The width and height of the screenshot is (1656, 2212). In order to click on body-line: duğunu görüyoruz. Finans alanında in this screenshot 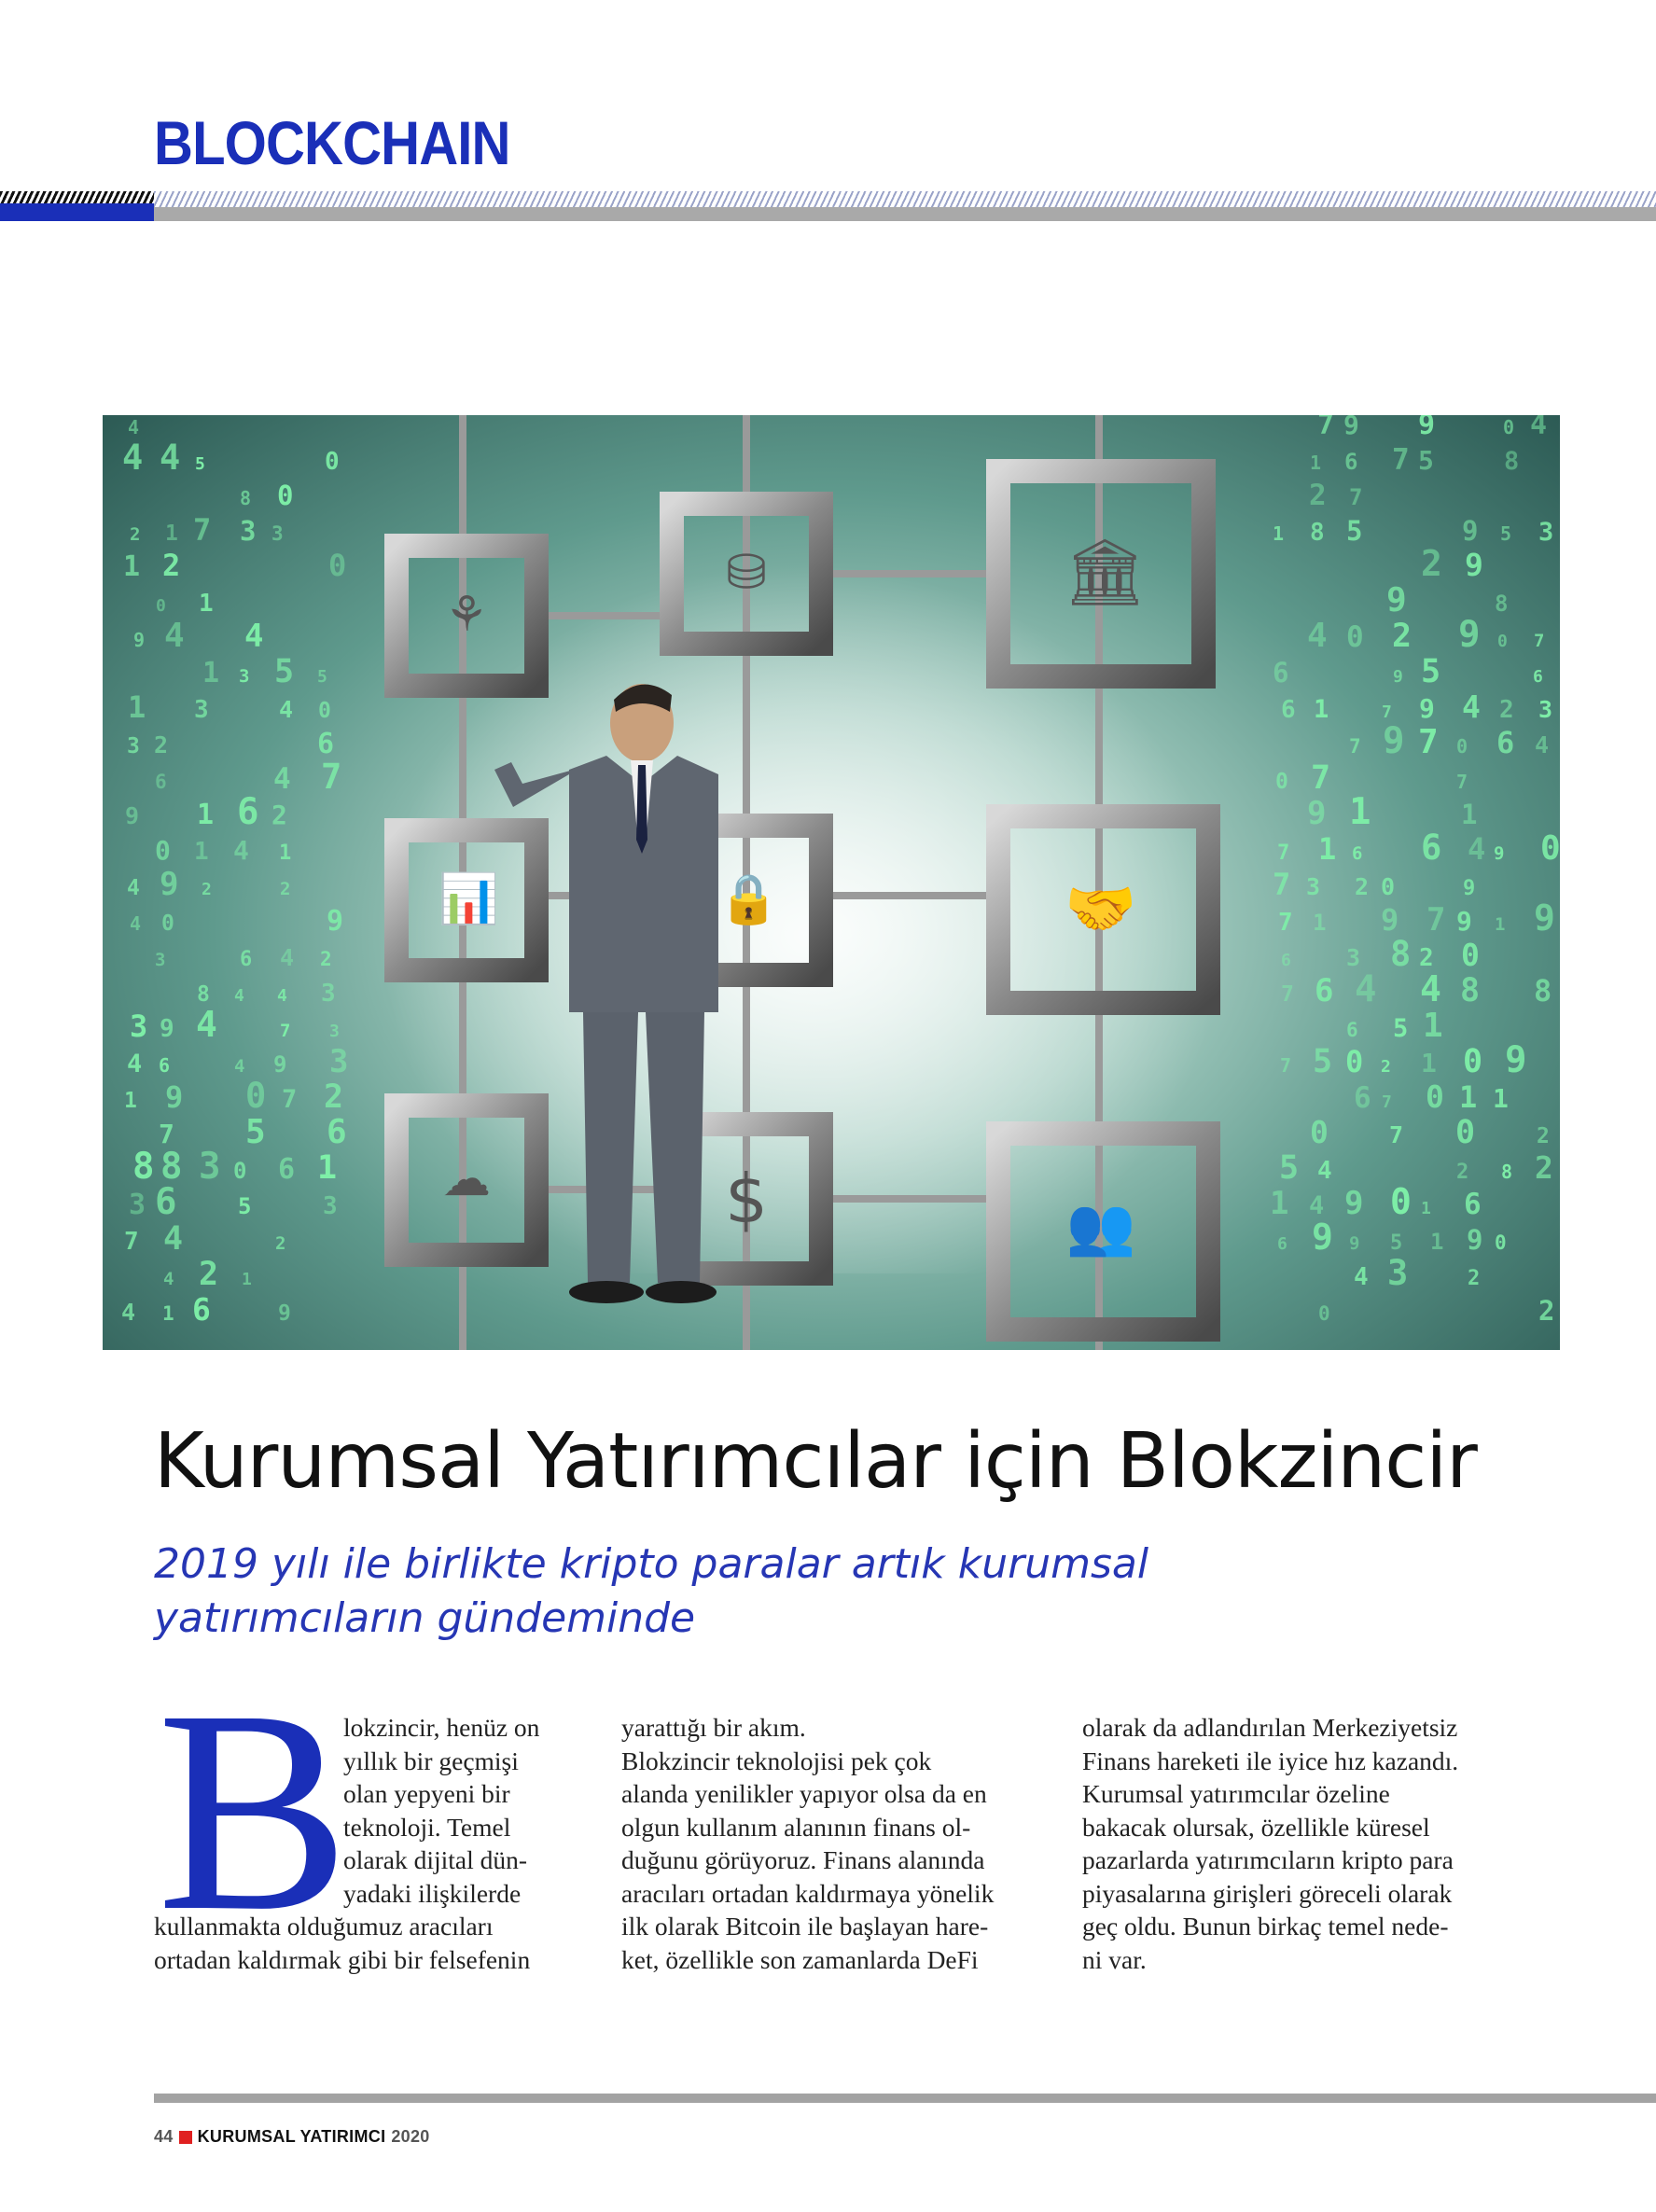, I will do `click(803, 1860)`.